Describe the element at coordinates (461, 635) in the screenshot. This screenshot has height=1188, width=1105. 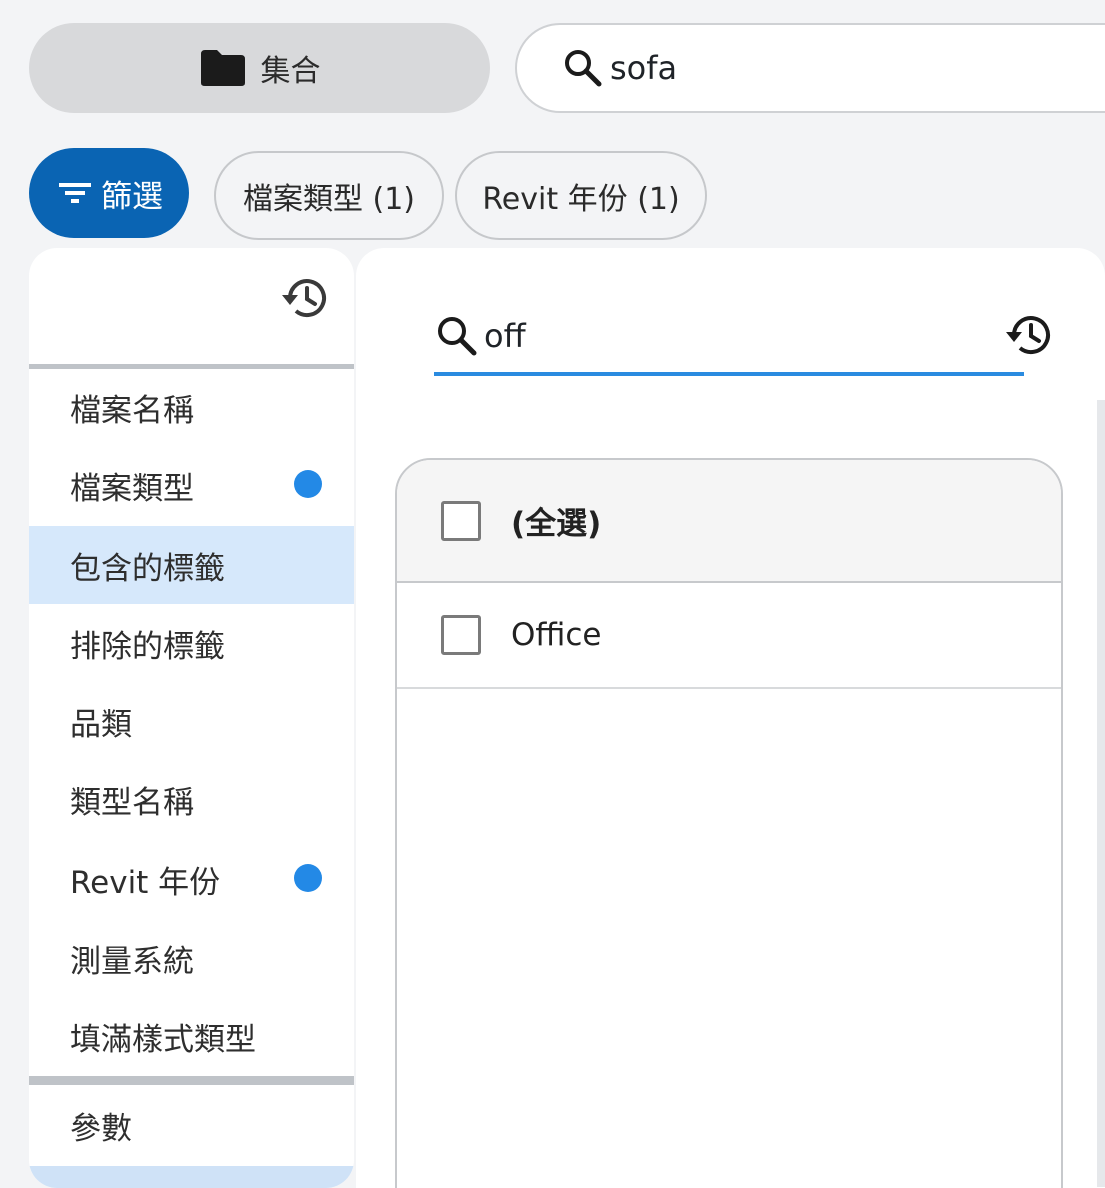
I see `item-checkbox` at that location.